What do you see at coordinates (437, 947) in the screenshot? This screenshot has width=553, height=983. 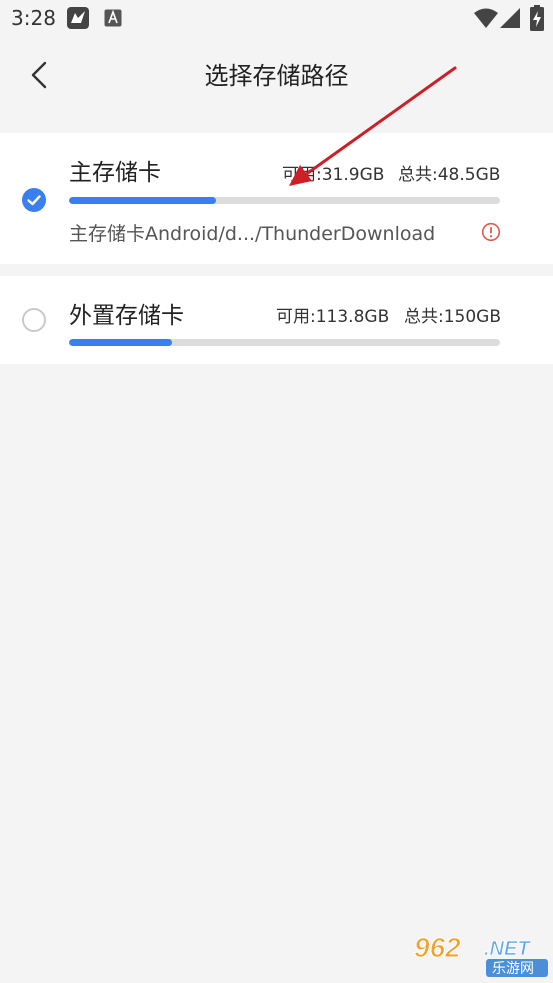 I see `watermark-number: 962` at bounding box center [437, 947].